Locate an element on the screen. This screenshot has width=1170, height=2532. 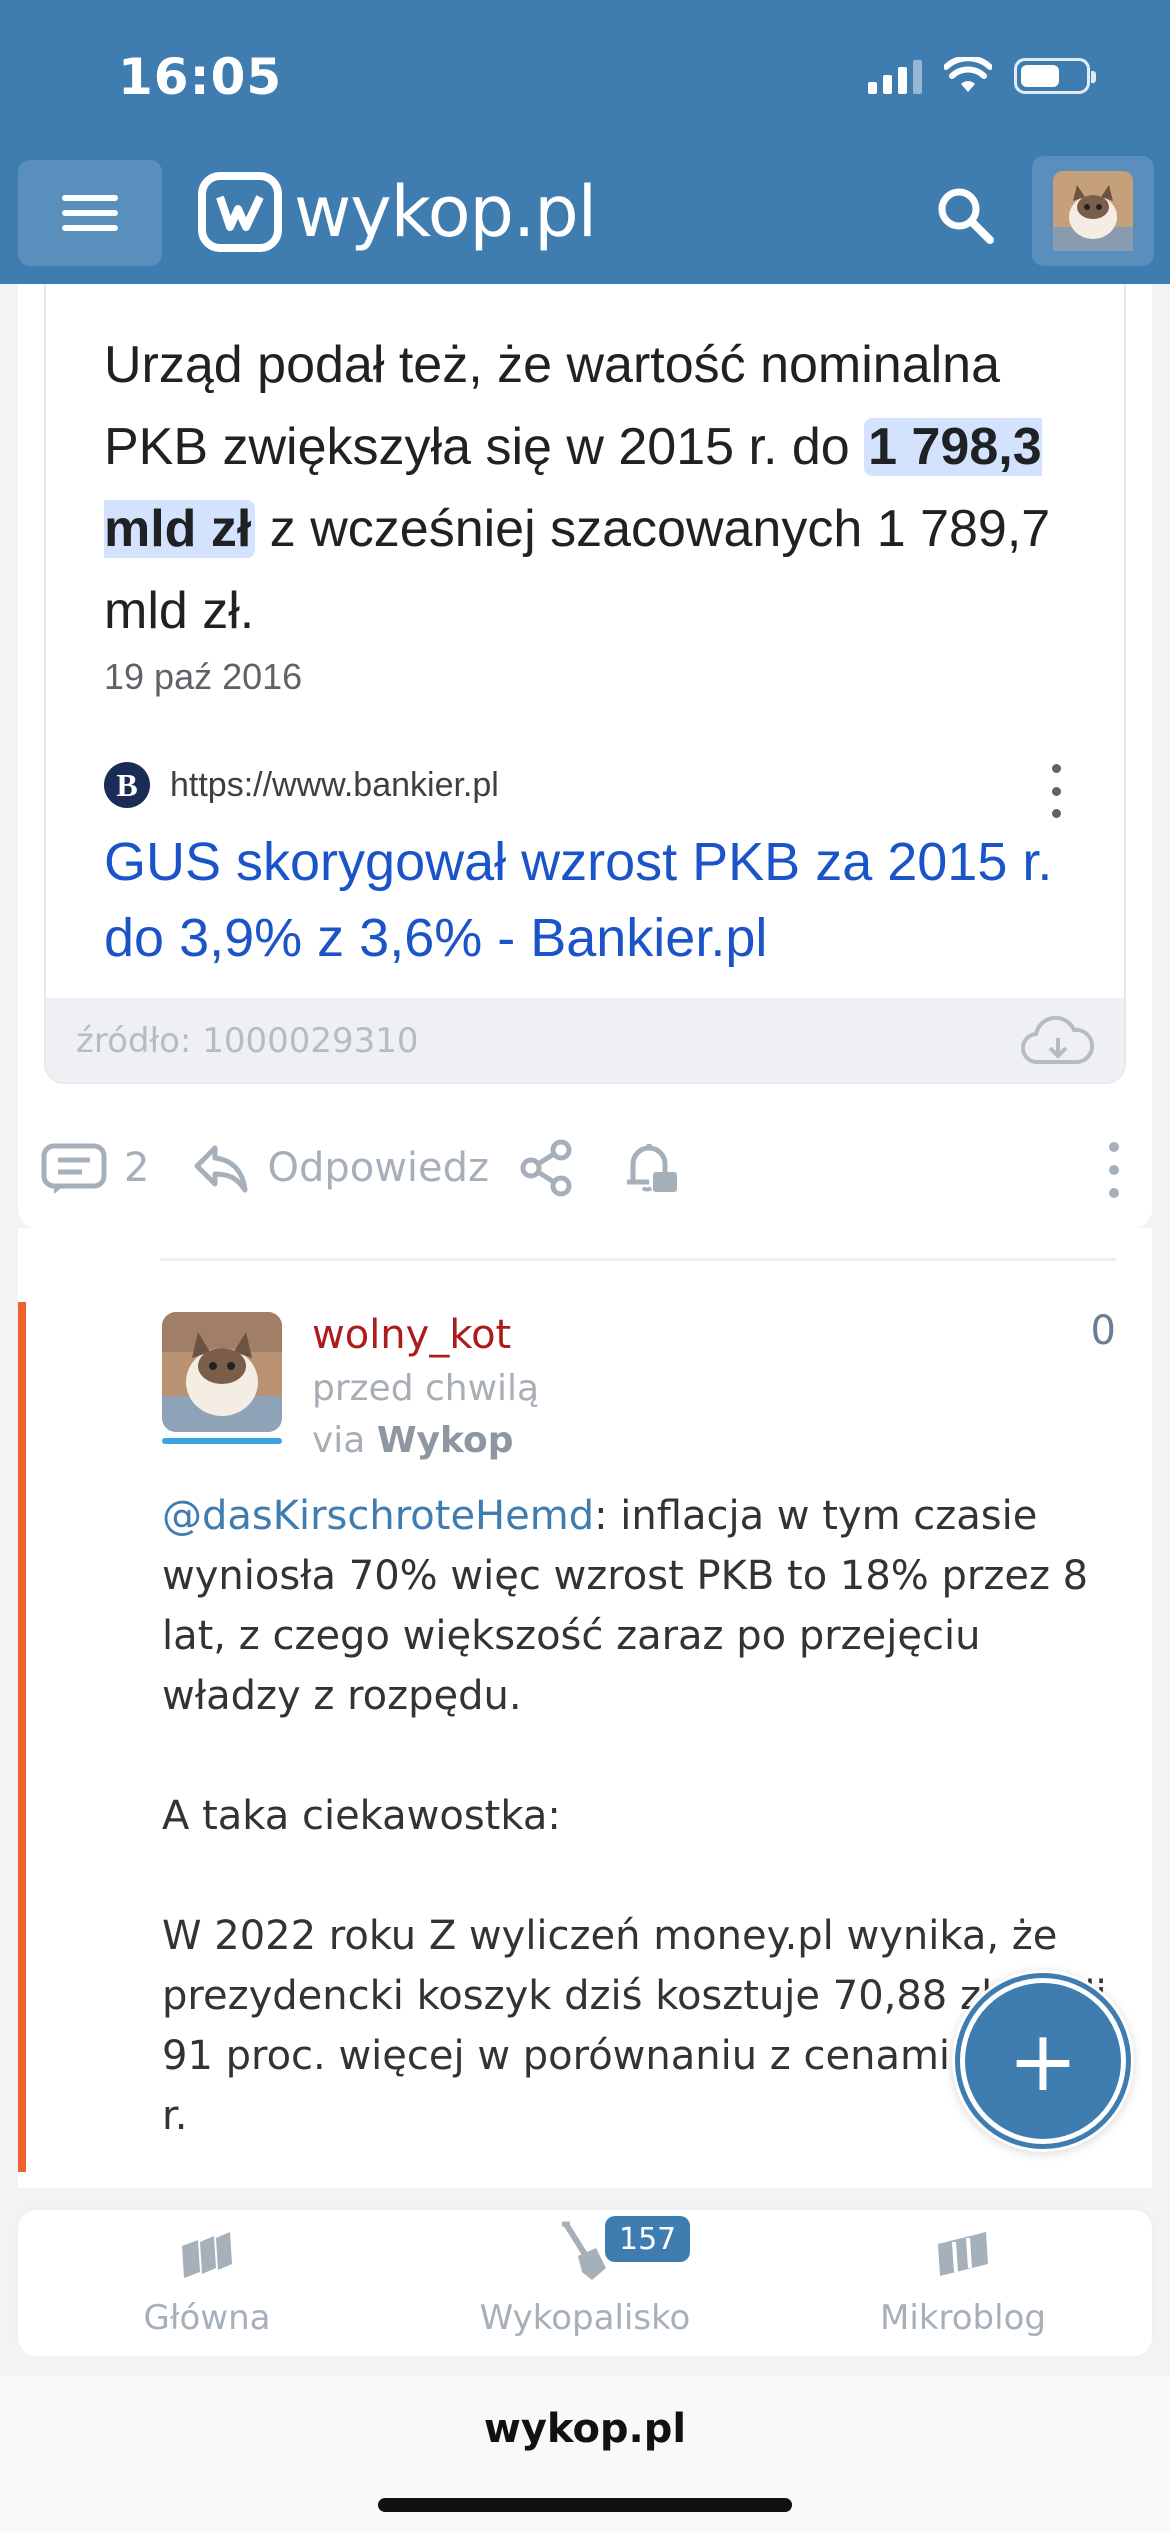
add-entry-button: + is located at coordinates (1043, 2061).